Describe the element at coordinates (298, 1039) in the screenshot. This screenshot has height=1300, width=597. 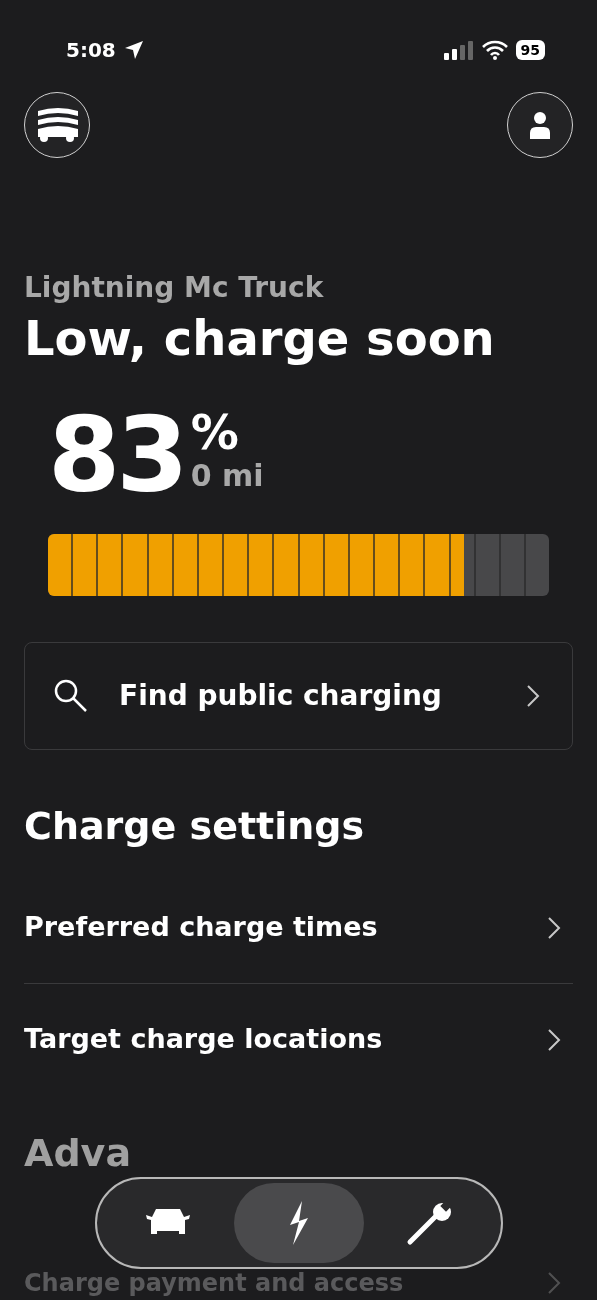
I see `settings-row: Target charge locations` at that location.